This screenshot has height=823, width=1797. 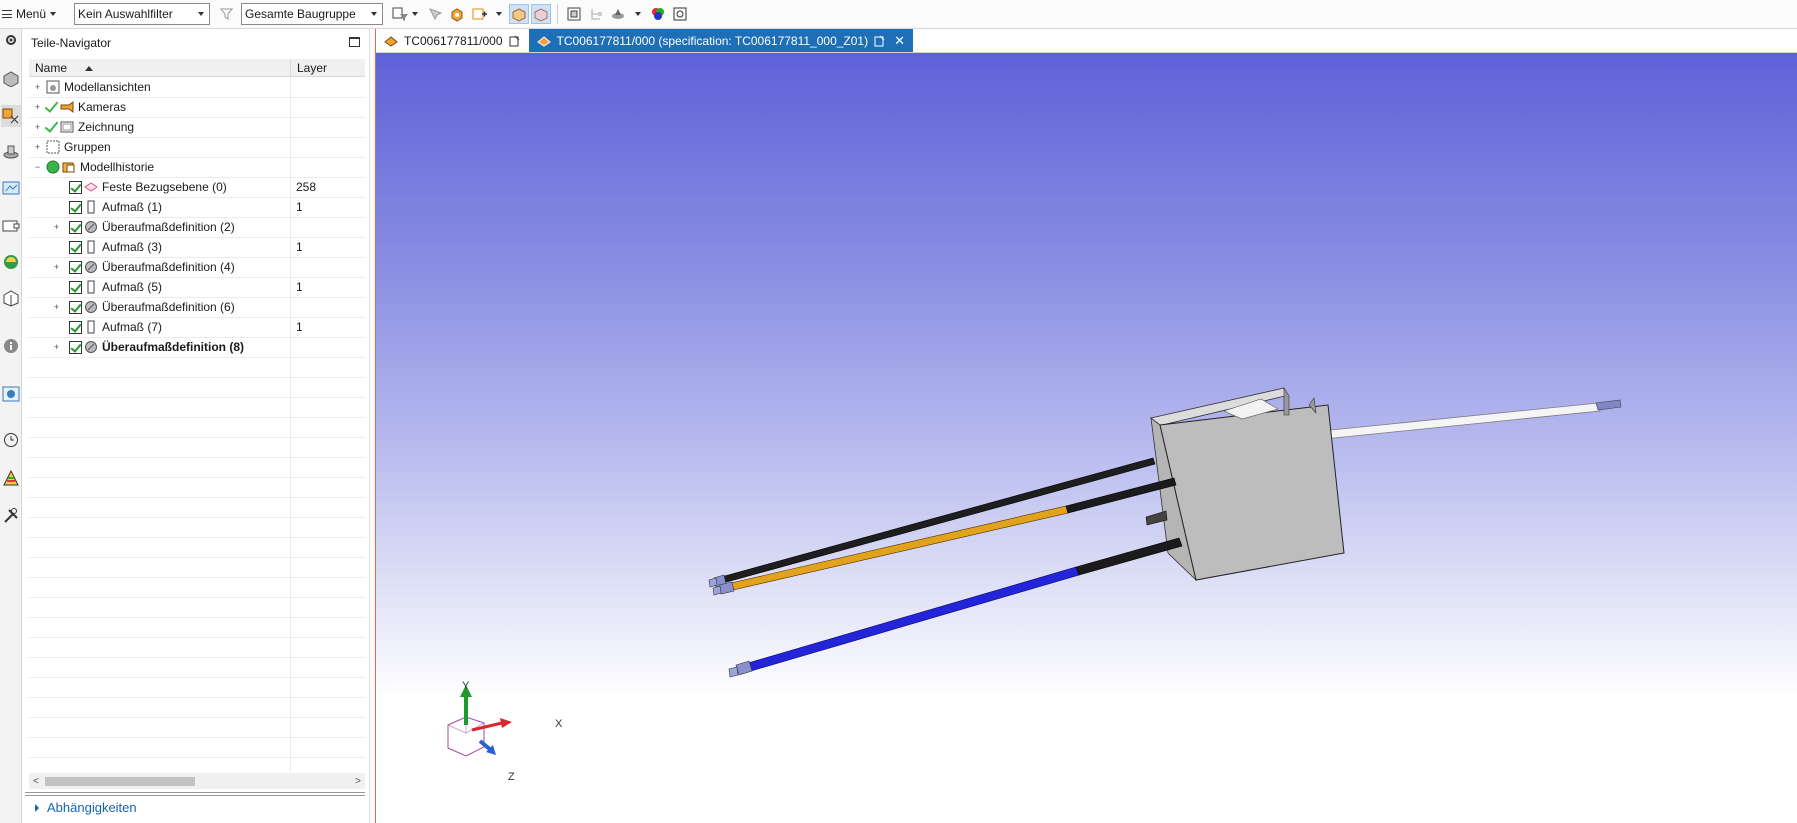 What do you see at coordinates (452, 40) in the screenshot?
I see `tab-part: TC006177811/000` at bounding box center [452, 40].